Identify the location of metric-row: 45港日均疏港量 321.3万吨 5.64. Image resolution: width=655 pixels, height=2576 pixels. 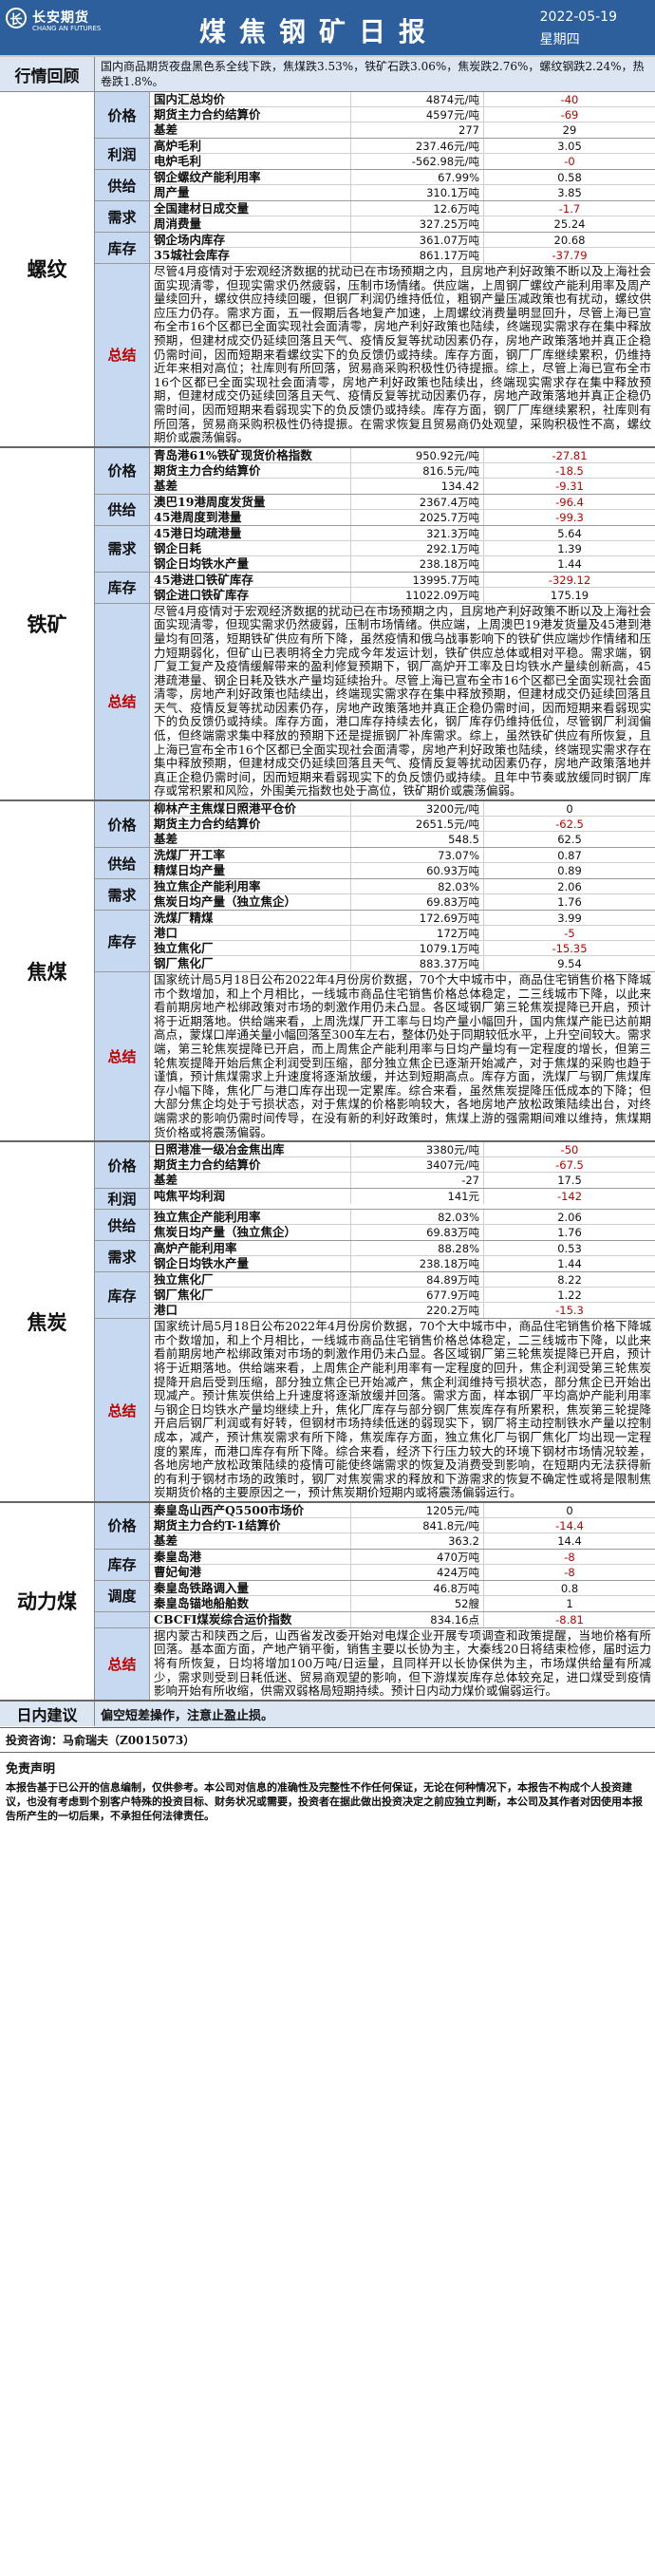
(402, 533).